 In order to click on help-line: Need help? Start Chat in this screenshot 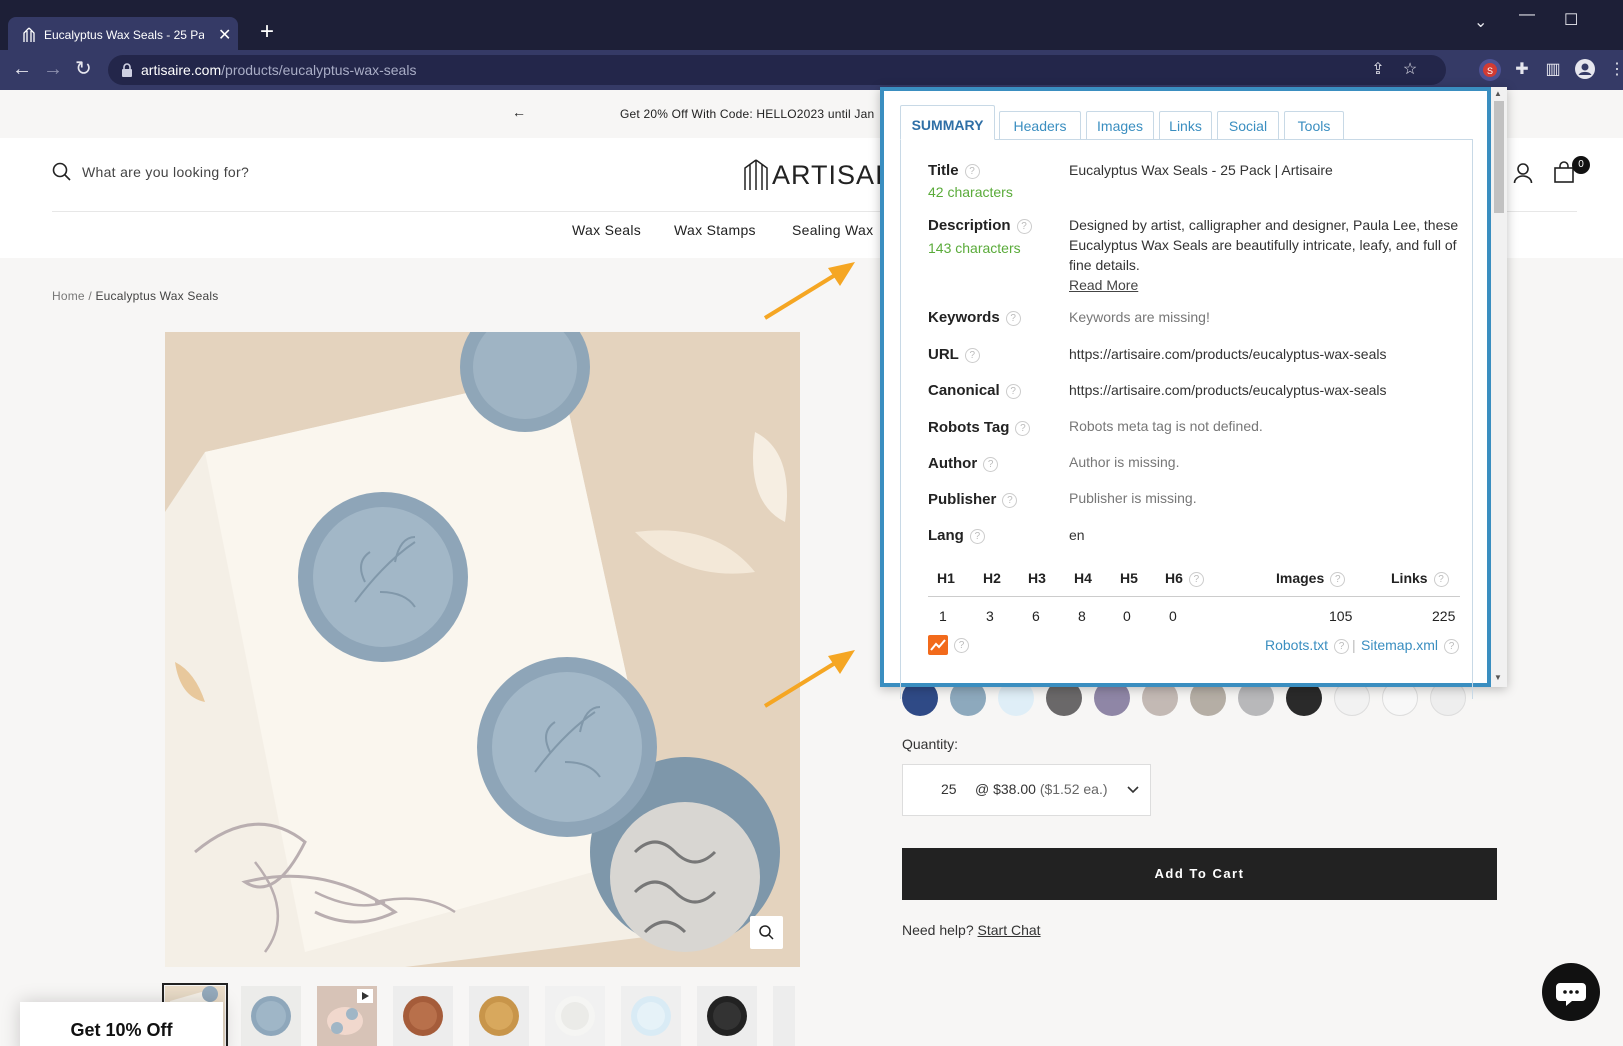, I will do `click(971, 930)`.